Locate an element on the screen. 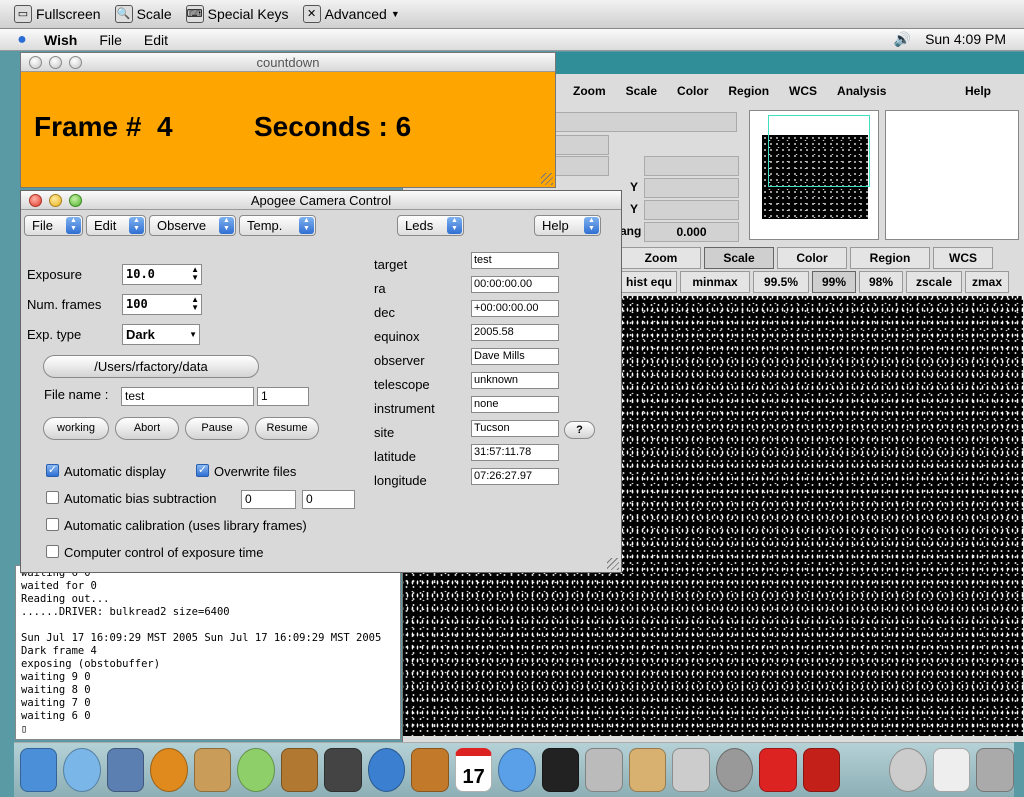 The image size is (1024, 797). site-help-button: ? is located at coordinates (579, 430).